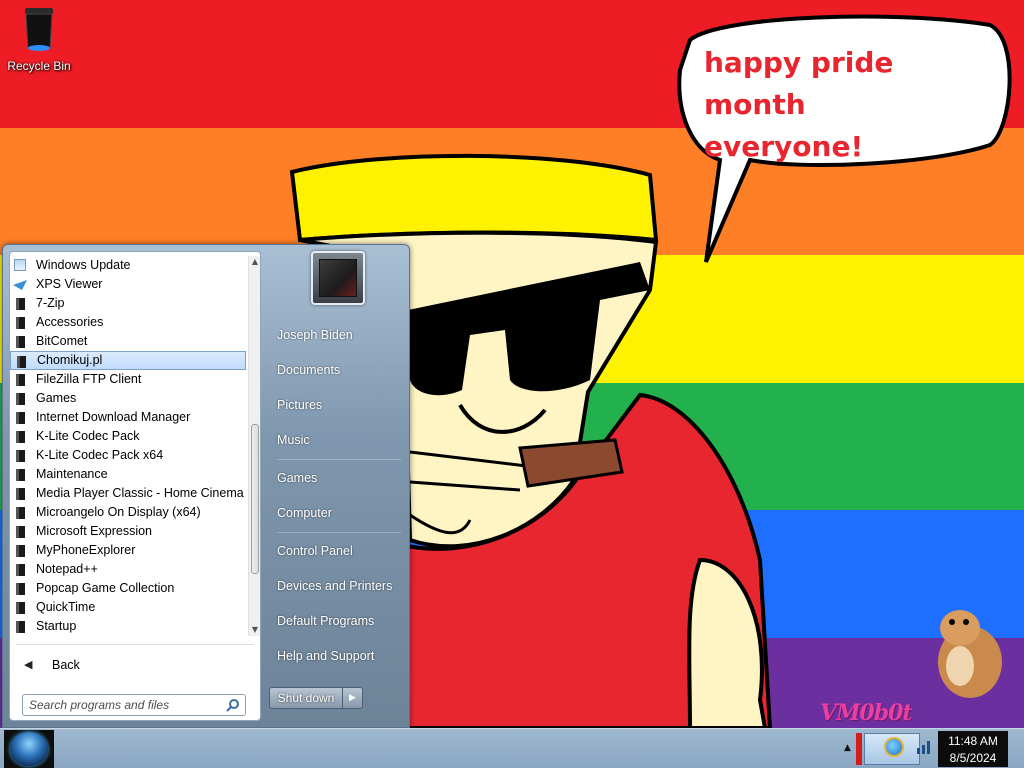 The image size is (1024, 768). I want to click on search-input, so click(123, 705).